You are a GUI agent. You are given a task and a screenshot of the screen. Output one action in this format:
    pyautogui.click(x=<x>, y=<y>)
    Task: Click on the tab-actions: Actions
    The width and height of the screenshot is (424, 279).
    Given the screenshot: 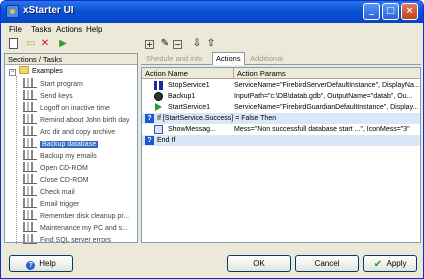 What is the action you would take?
    pyautogui.click(x=228, y=58)
    